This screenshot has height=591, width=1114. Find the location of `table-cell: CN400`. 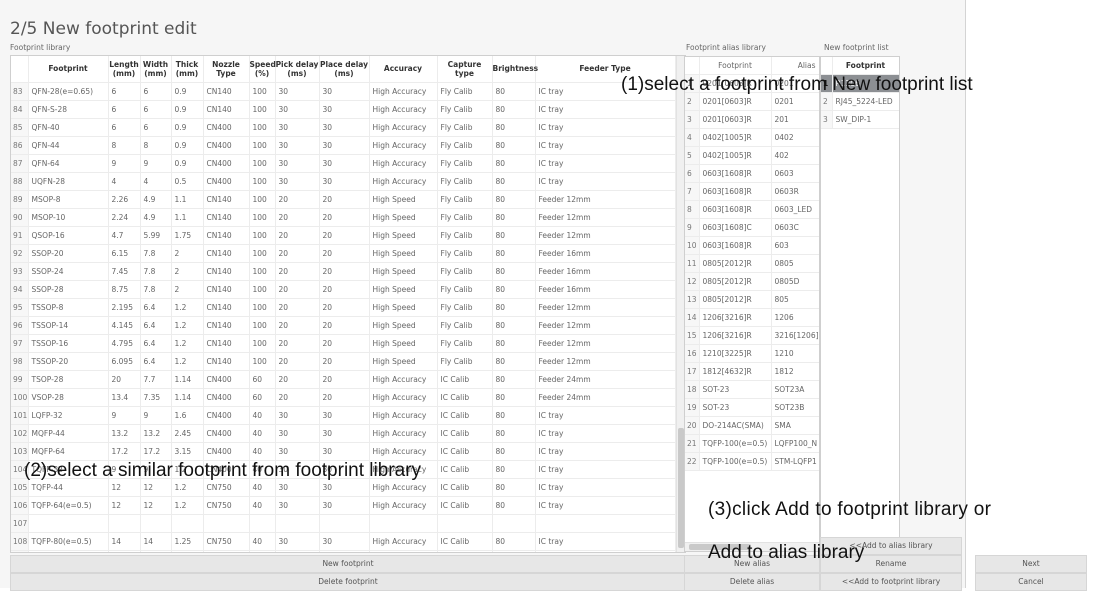

table-cell: CN400 is located at coordinates (226, 415).